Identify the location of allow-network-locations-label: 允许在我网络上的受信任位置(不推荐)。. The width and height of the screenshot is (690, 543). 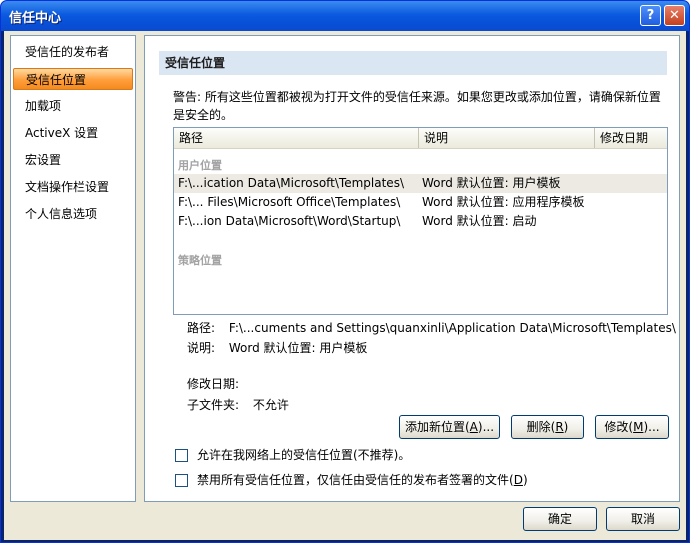
(304, 455).